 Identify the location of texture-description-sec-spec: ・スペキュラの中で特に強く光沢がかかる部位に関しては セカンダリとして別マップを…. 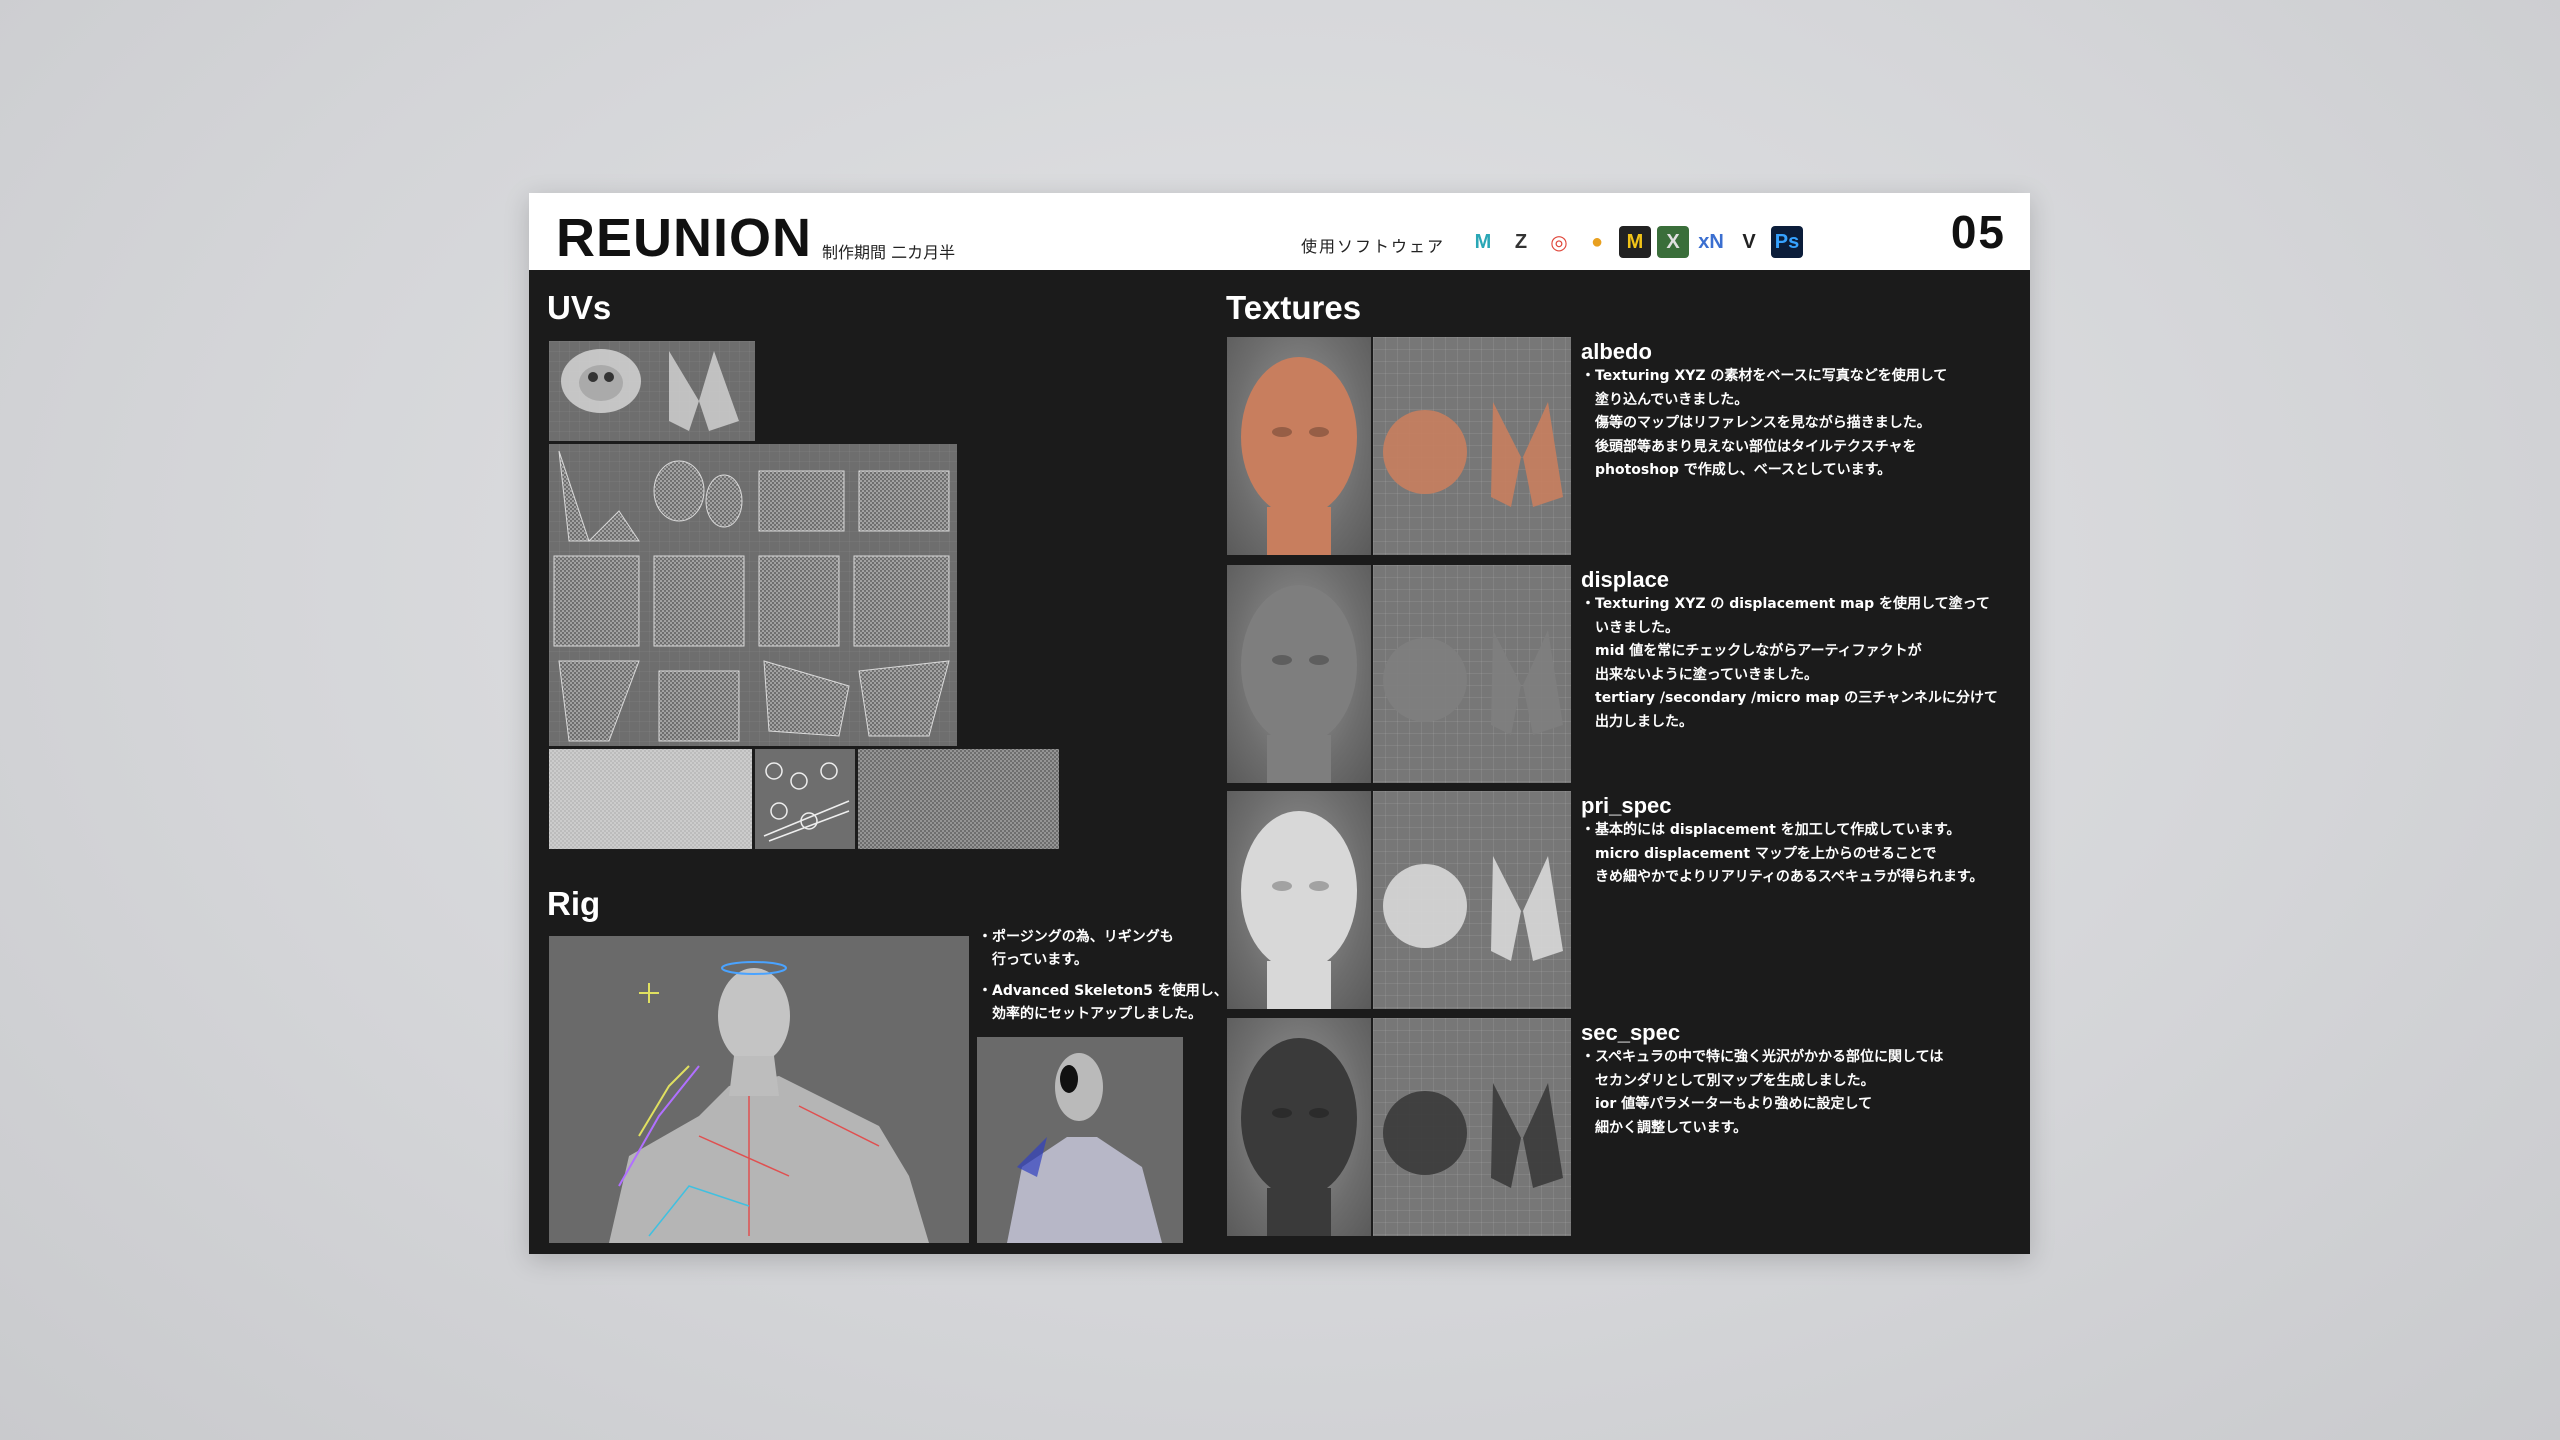
(1762, 1092).